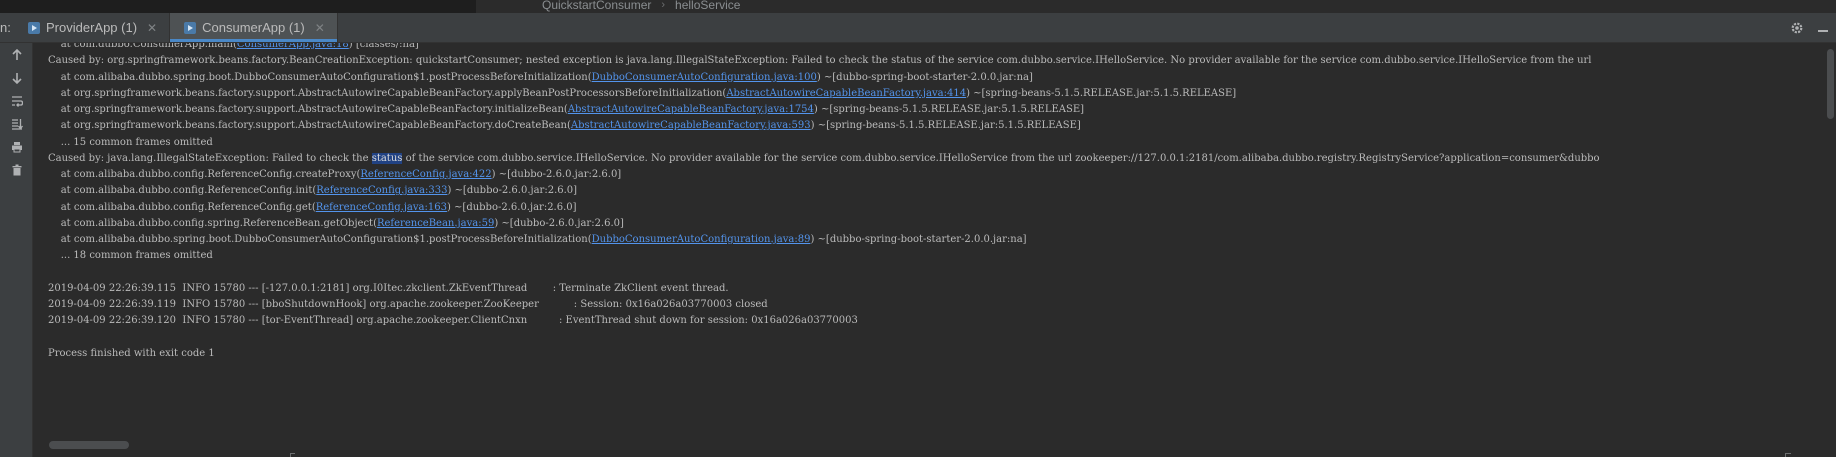 This screenshot has height=457, width=1836. Describe the element at coordinates (16, 101) in the screenshot. I see `soft-wrap-icon` at that location.